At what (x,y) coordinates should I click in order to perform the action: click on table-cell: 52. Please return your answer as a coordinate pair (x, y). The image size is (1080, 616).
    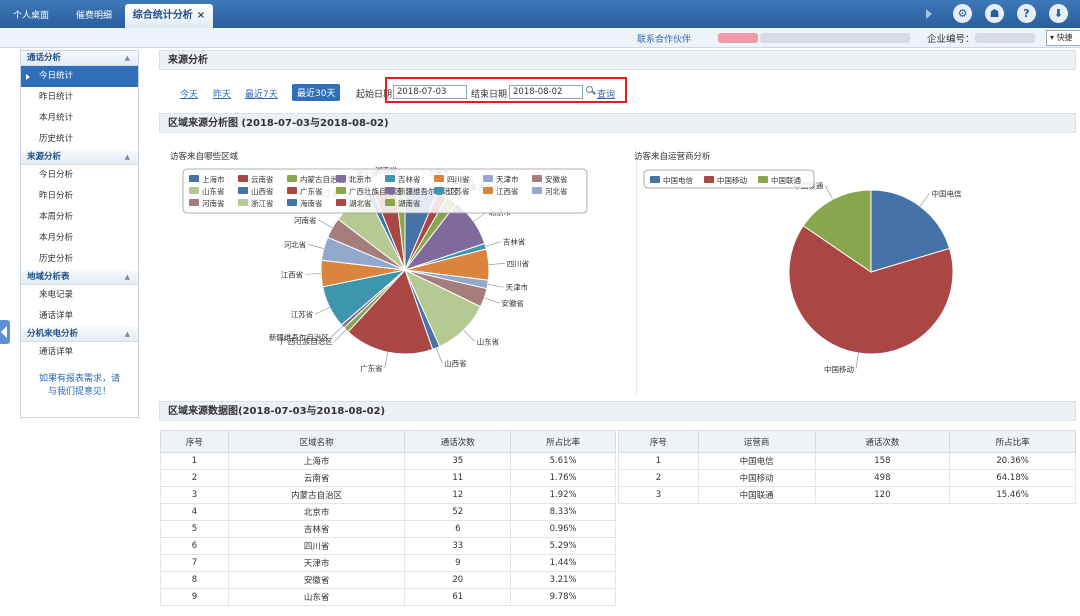
    Looking at the image, I should click on (458, 512).